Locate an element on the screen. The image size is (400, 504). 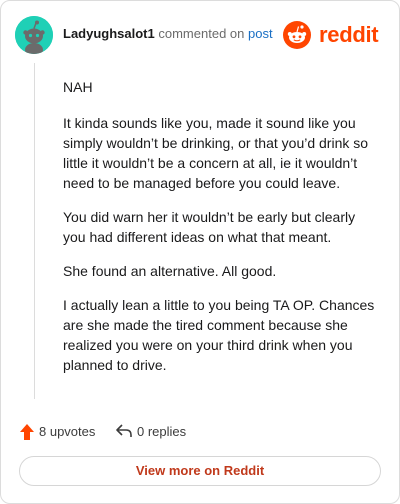
comment-paragraph: She found an alternative. All good. is located at coordinates (170, 271).